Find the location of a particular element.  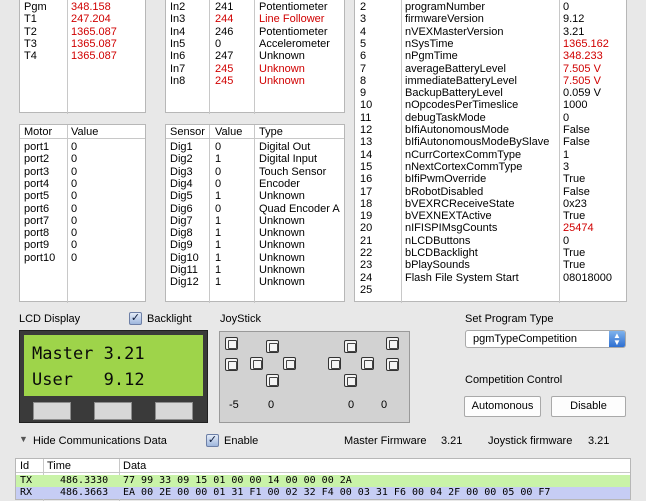

table-row: 18 bVEXRCReceiveState 0x23 is located at coordinates (490, 204).